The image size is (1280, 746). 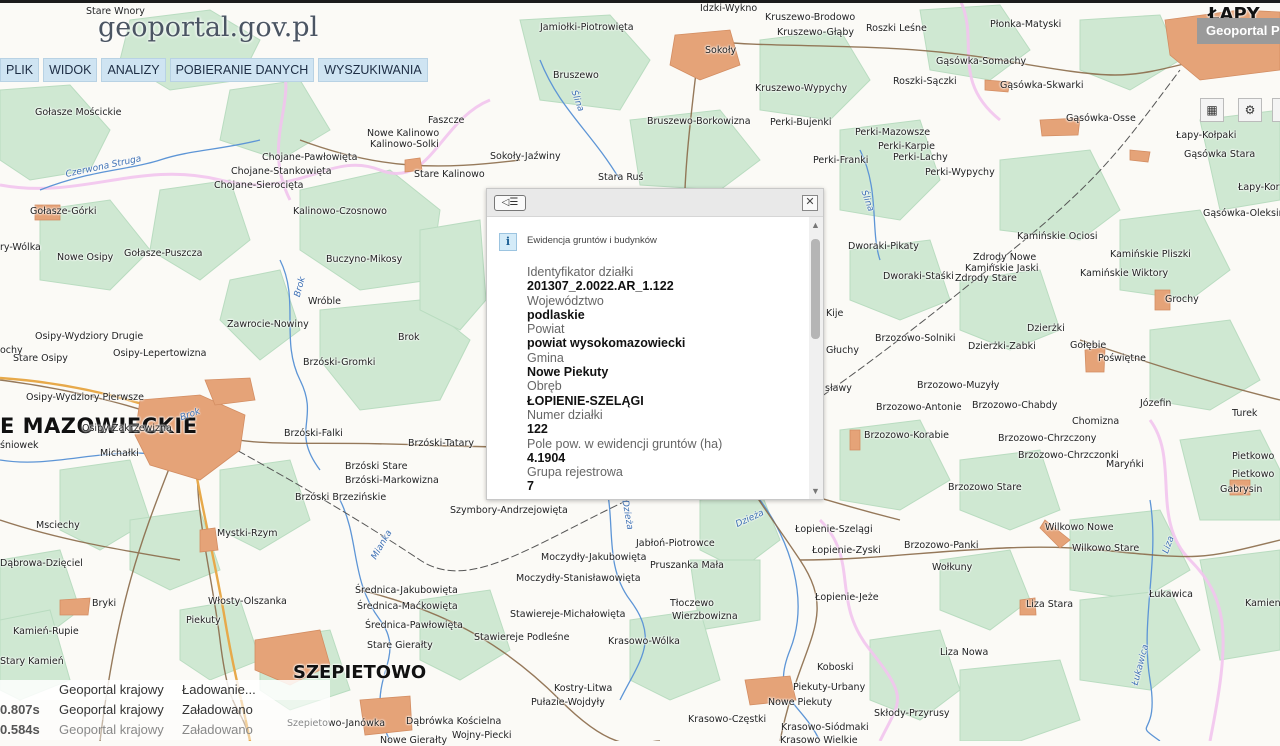 What do you see at coordinates (583, 688) in the screenshot?
I see `map-label-place: Kostry-Litwa` at bounding box center [583, 688].